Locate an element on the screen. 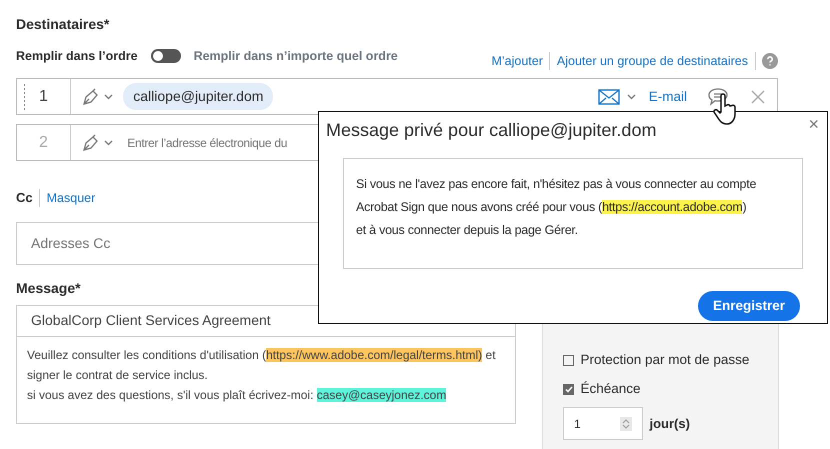 Image resolution: width=830 pixels, height=449 pixels. private-message-field: Si vous ne l'avez pas encore fait, n'hésitez pas à vous connecter au compte Acrobat Sign que nous avons créé pour vous (https://account.adobe.com) et à vous connecter depuis la page Gérer. is located at coordinates (573, 213).